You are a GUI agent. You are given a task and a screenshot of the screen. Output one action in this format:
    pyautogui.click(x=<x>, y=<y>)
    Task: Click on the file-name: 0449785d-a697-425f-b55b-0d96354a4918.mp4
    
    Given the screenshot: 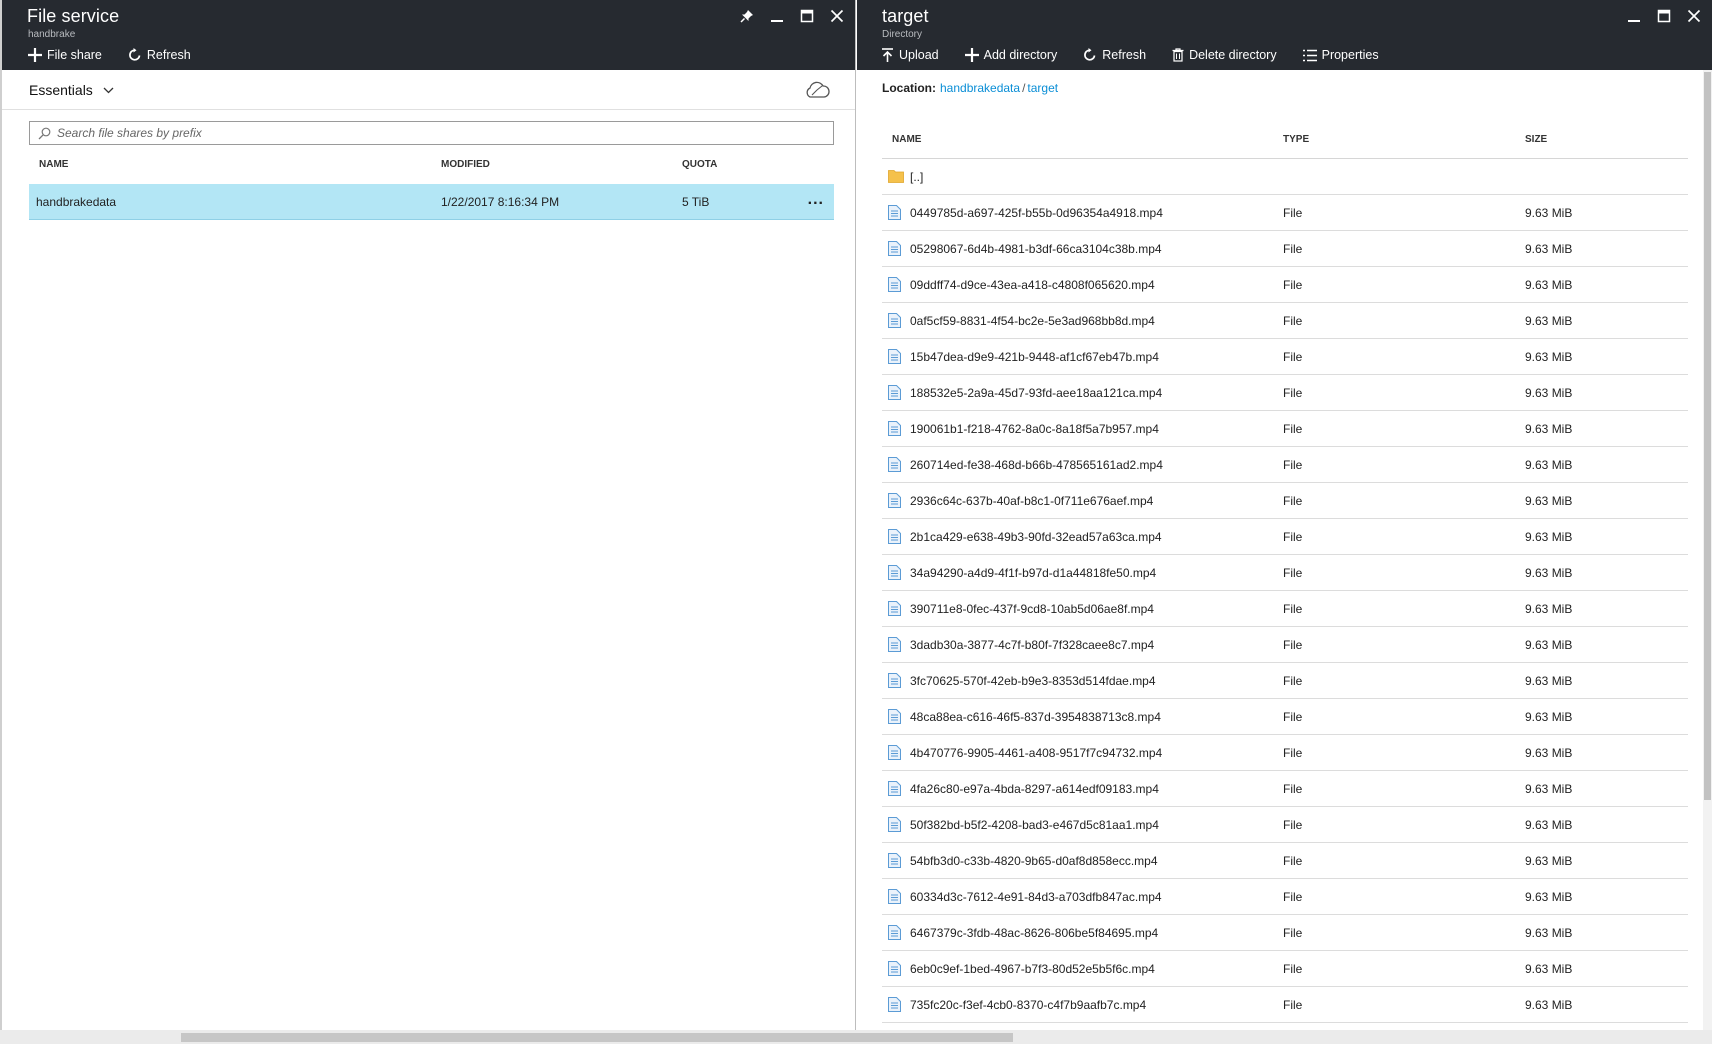 What is the action you would take?
    pyautogui.click(x=1036, y=213)
    